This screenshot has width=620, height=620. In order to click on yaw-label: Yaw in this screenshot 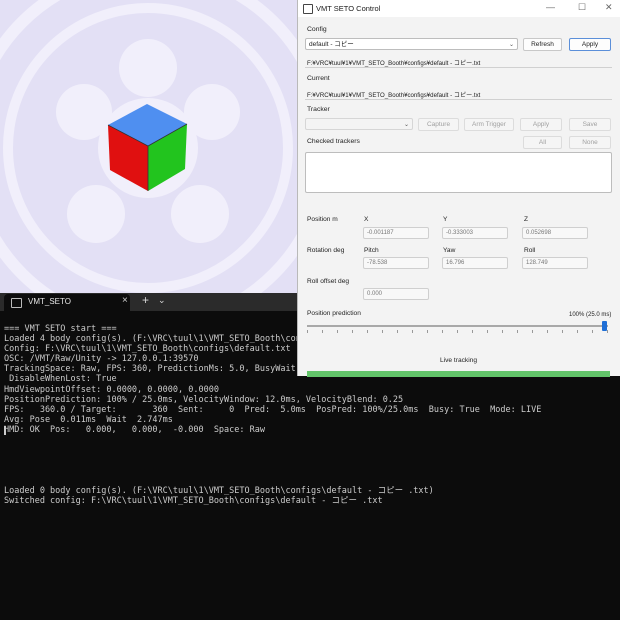, I will do `click(449, 250)`.